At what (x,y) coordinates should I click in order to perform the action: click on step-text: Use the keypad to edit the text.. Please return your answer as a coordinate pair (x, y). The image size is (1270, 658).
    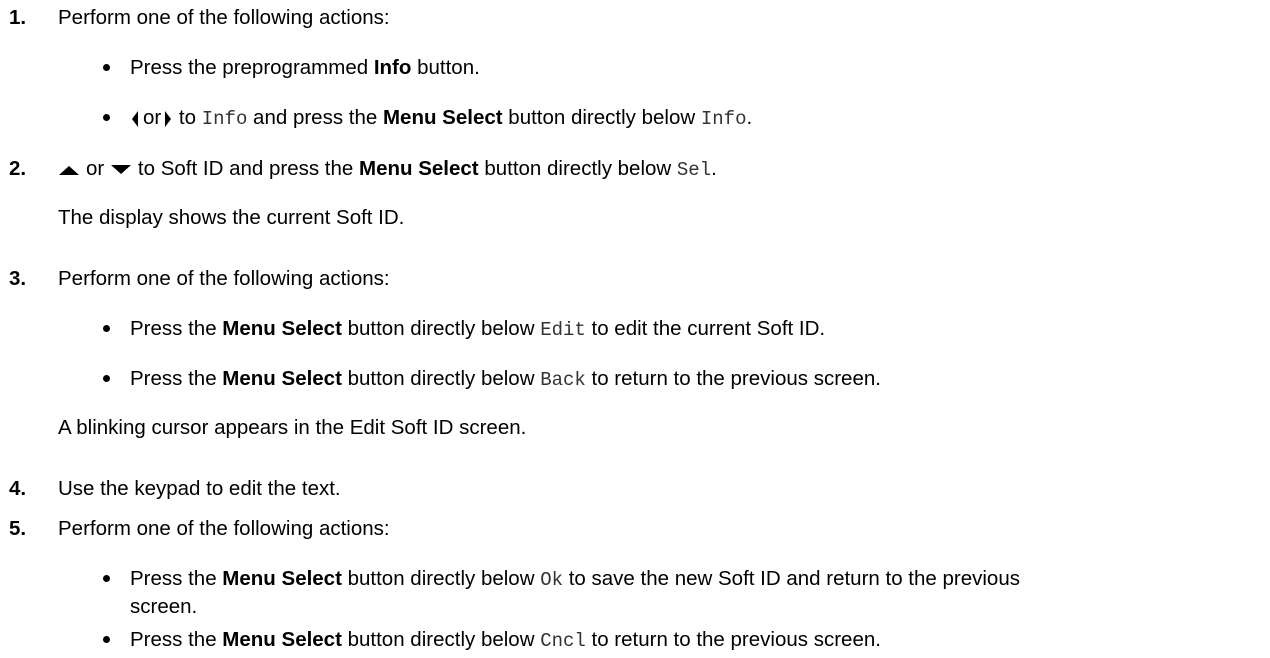
    Looking at the image, I should click on (199, 488).